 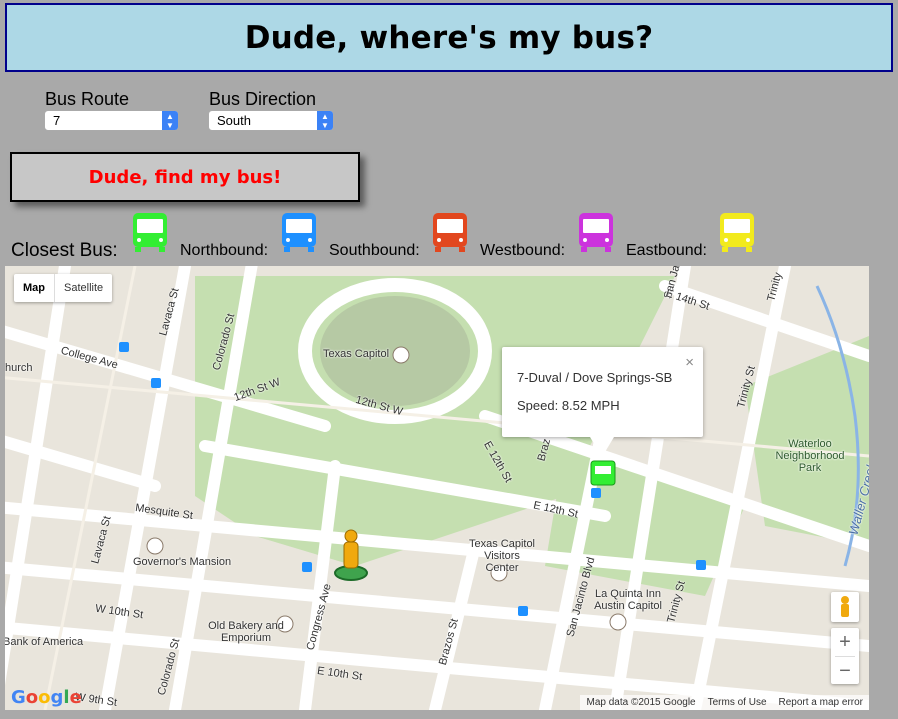 What do you see at coordinates (356, 354) in the screenshot?
I see `map-label-texas-capitol: Texas Capitol` at bounding box center [356, 354].